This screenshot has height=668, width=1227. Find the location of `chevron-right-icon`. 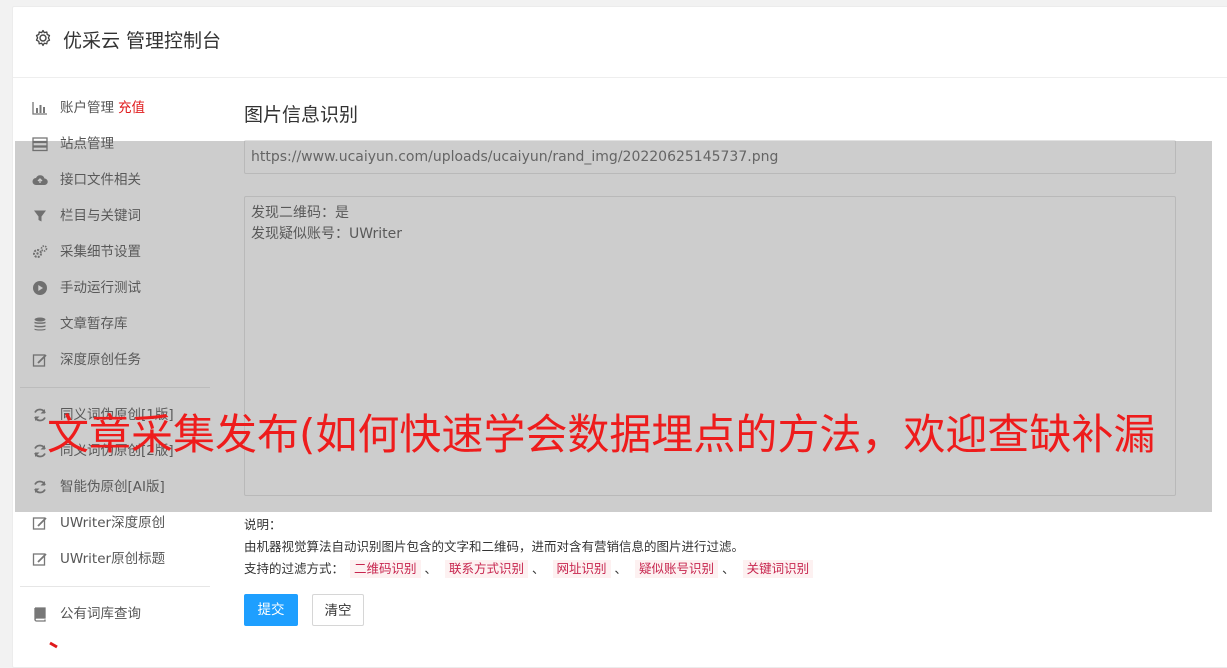

chevron-right-icon is located at coordinates (55, 647).